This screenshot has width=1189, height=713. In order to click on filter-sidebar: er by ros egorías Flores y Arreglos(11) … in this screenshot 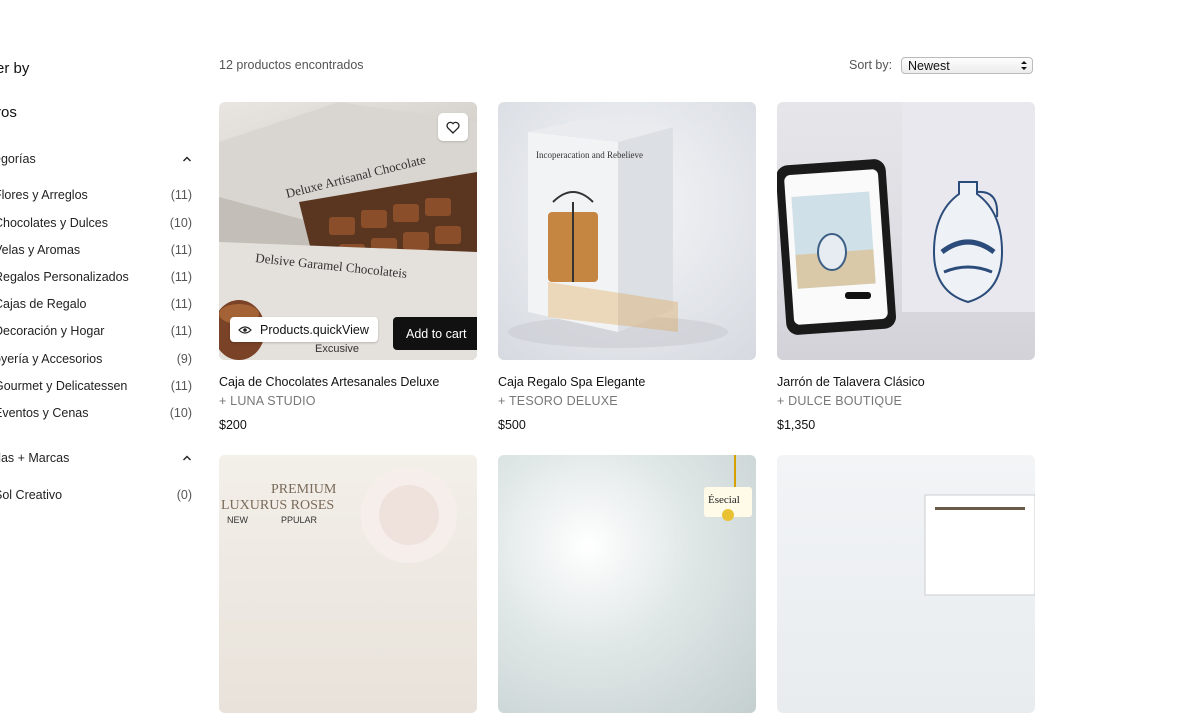, I will do `click(100, 260)`.